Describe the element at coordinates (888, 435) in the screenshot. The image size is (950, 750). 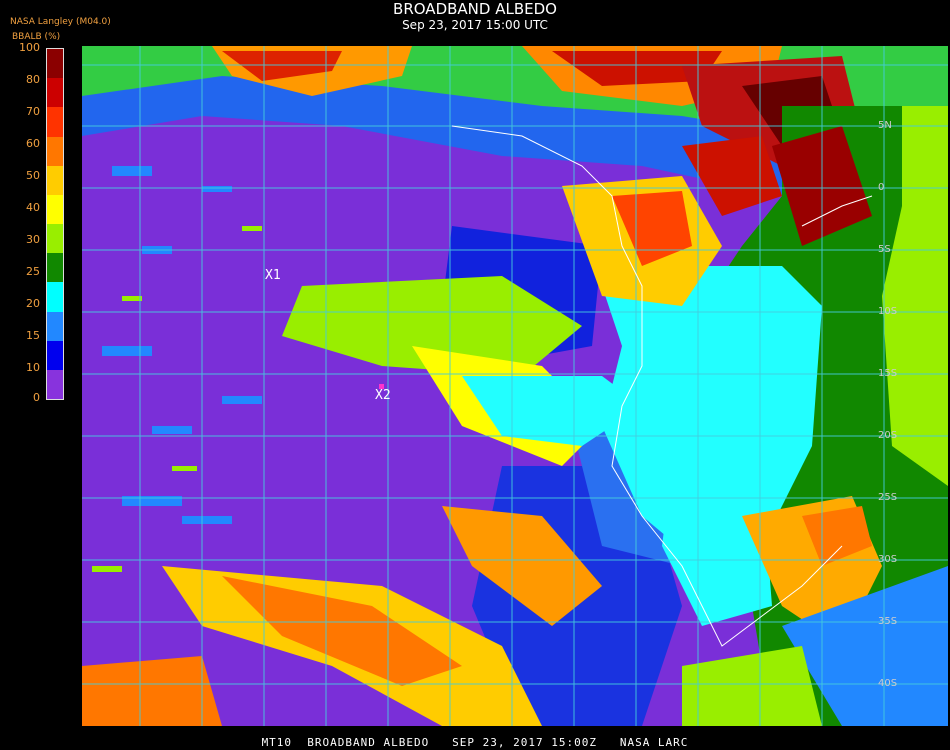
I see `latitude-label: 20S` at that location.